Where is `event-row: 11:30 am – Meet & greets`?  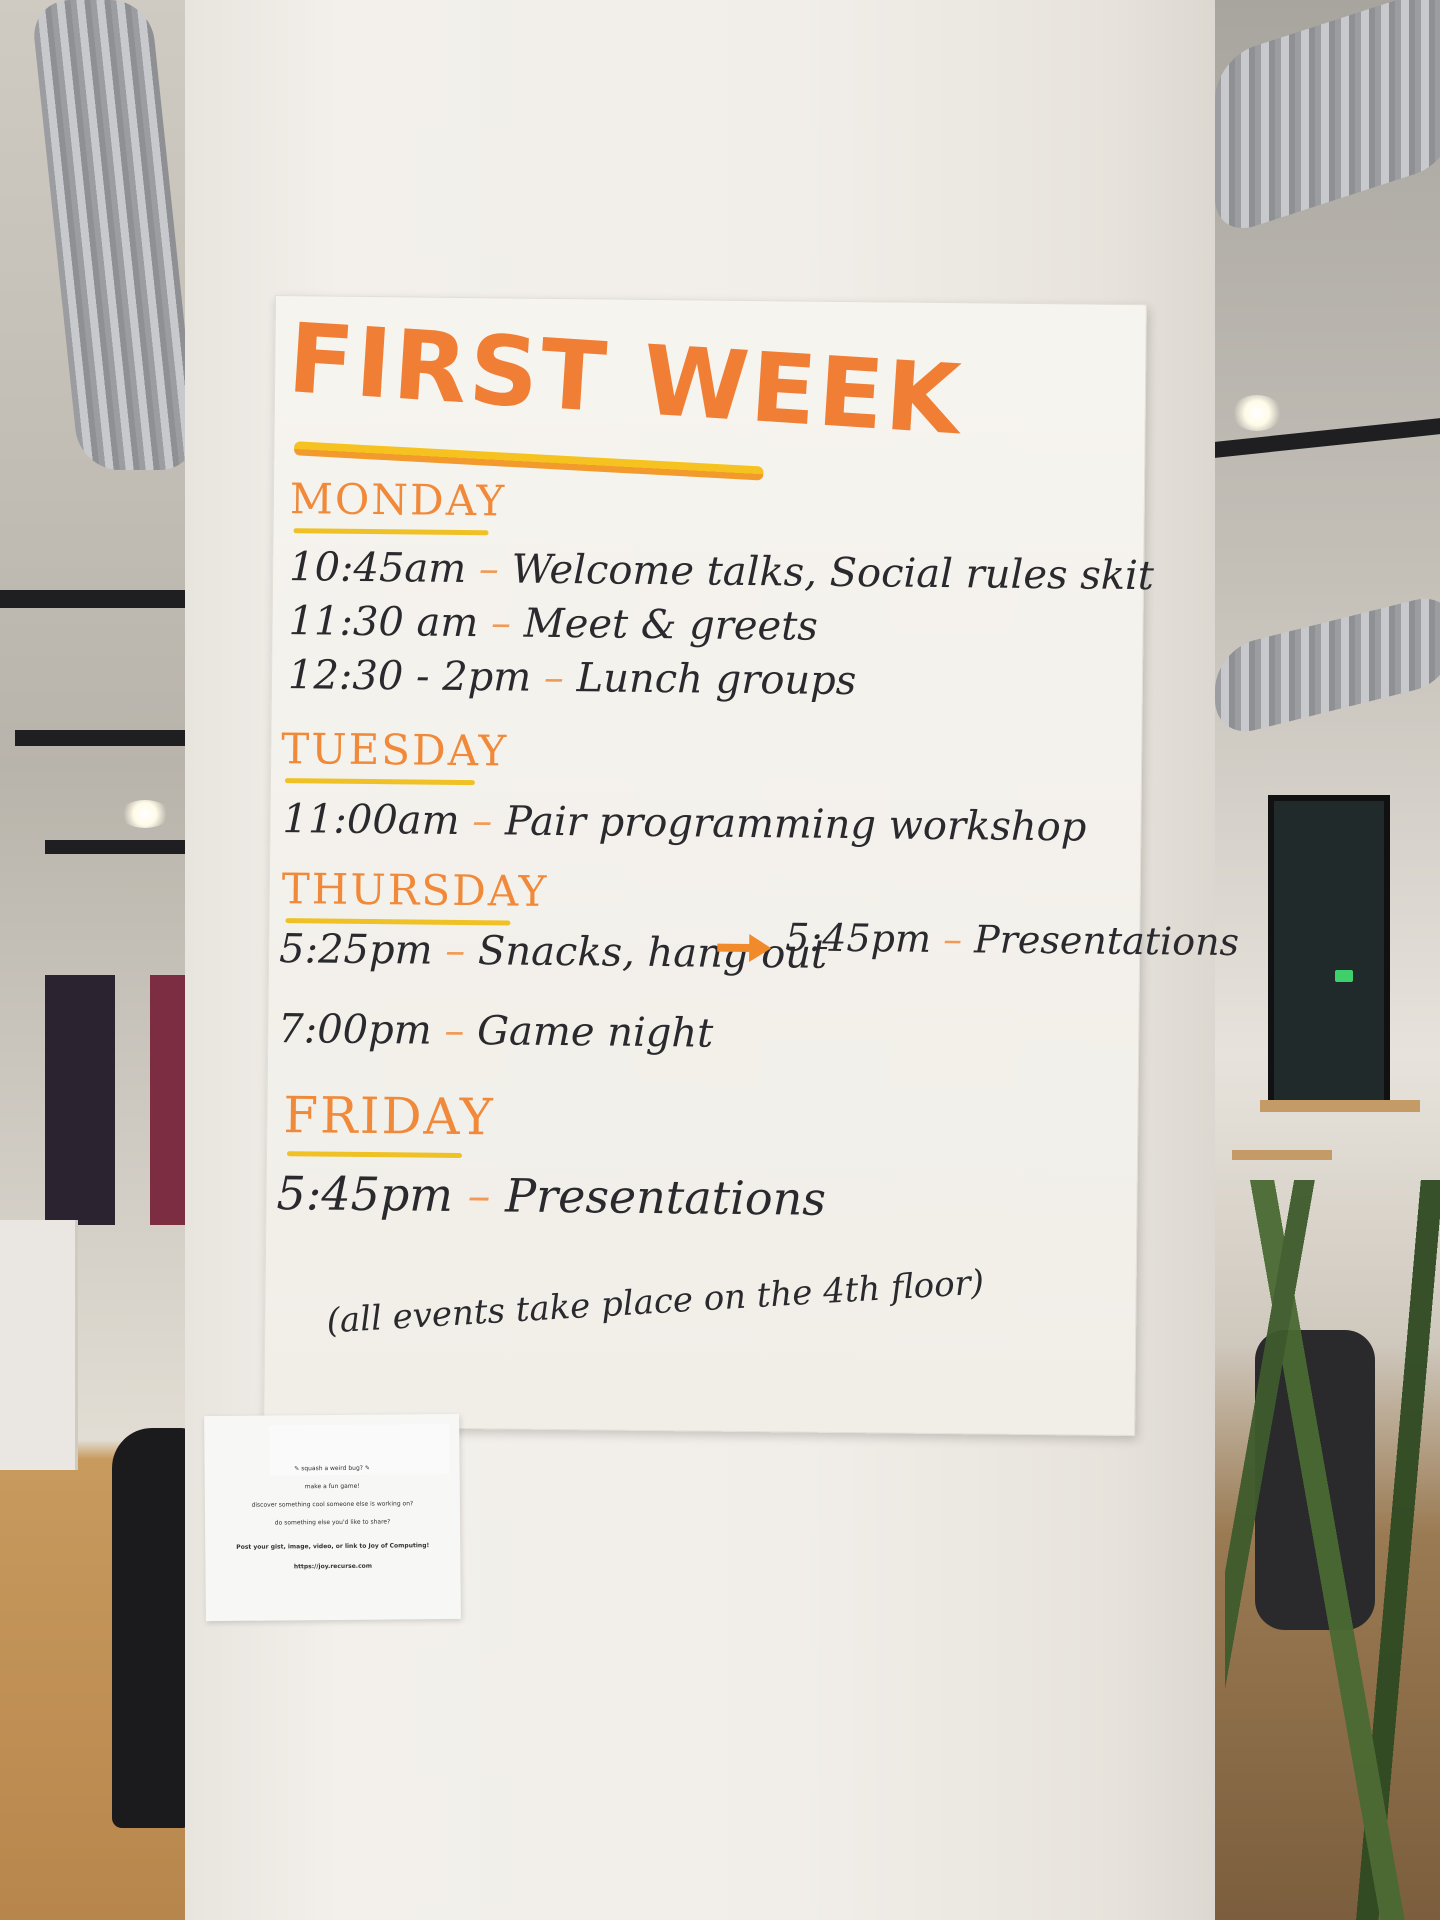 event-row: 11:30 am – Meet & greets is located at coordinates (553, 624).